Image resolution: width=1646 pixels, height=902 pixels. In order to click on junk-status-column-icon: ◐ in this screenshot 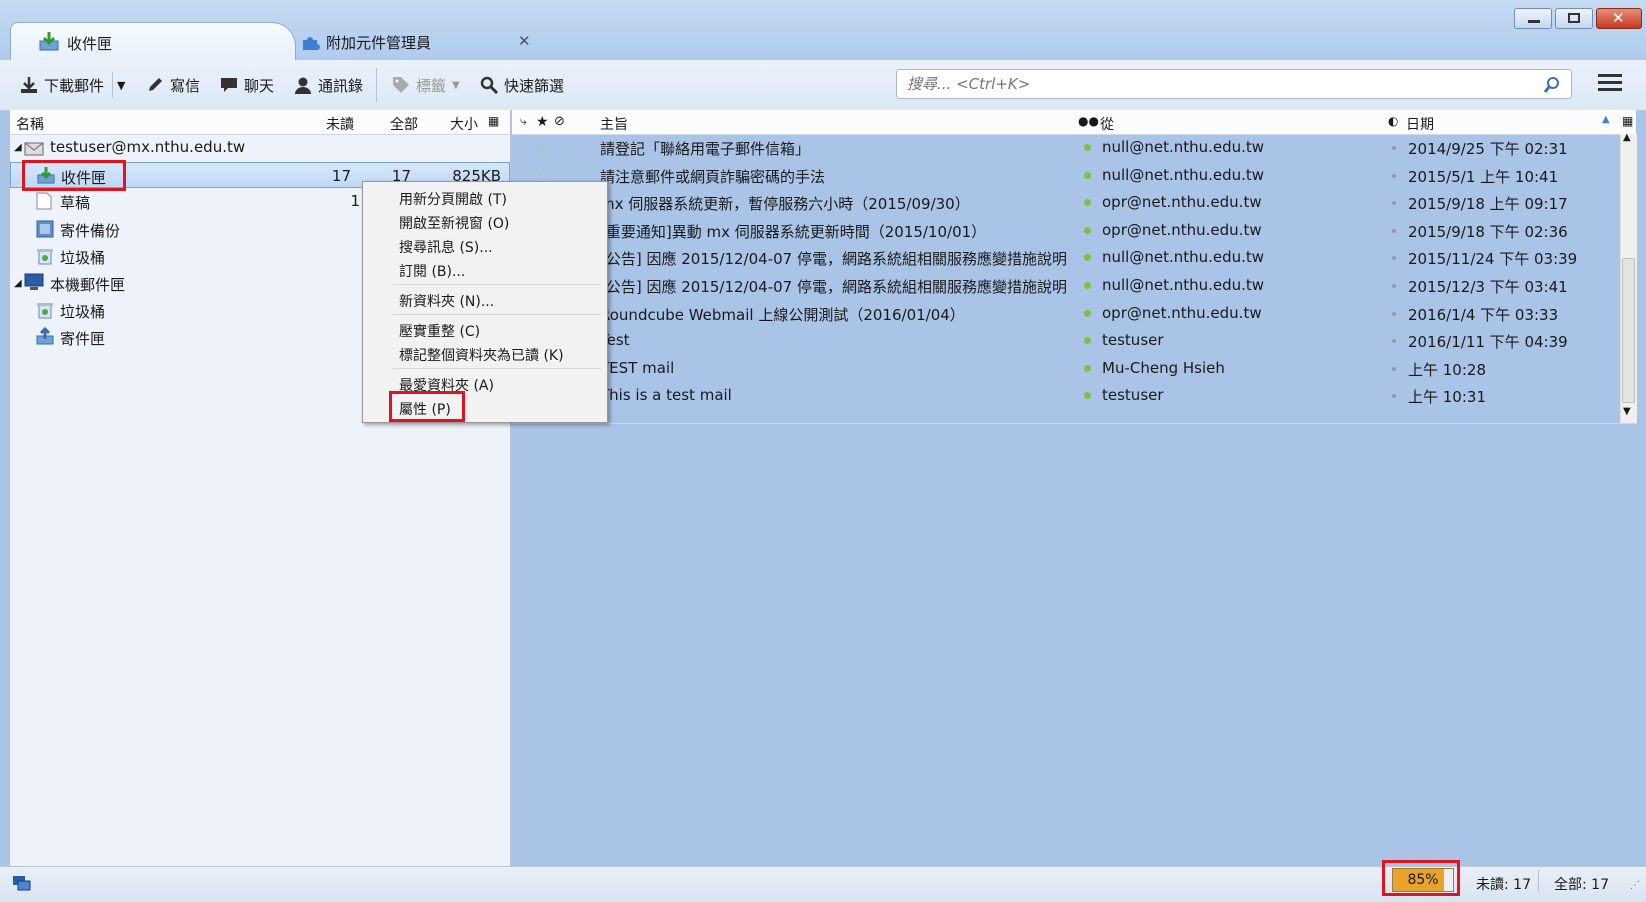, I will do `click(1393, 121)`.